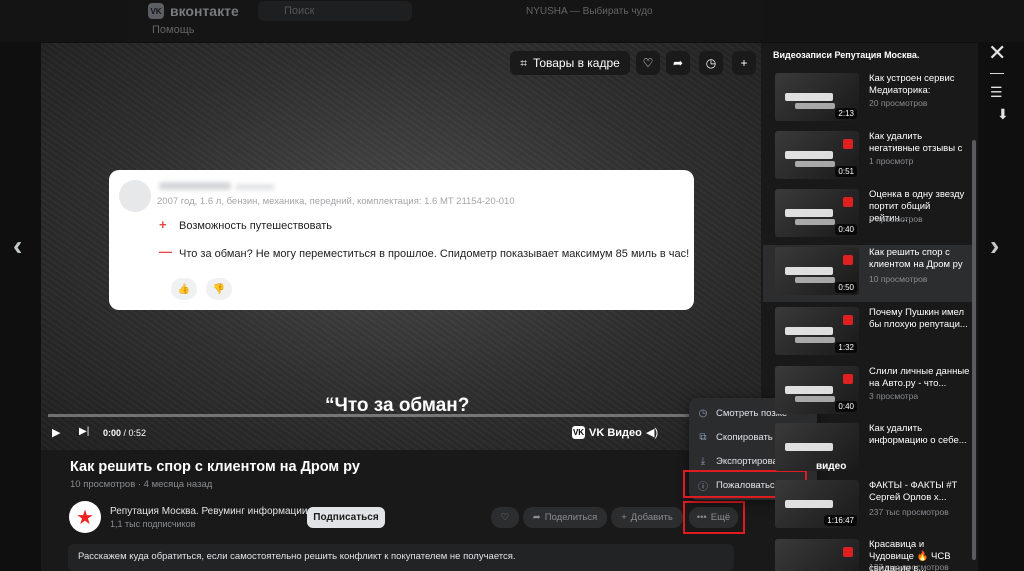 This screenshot has height=571, width=1024. What do you see at coordinates (714, 517) in the screenshot?
I see `highlight-more-button` at bounding box center [714, 517].